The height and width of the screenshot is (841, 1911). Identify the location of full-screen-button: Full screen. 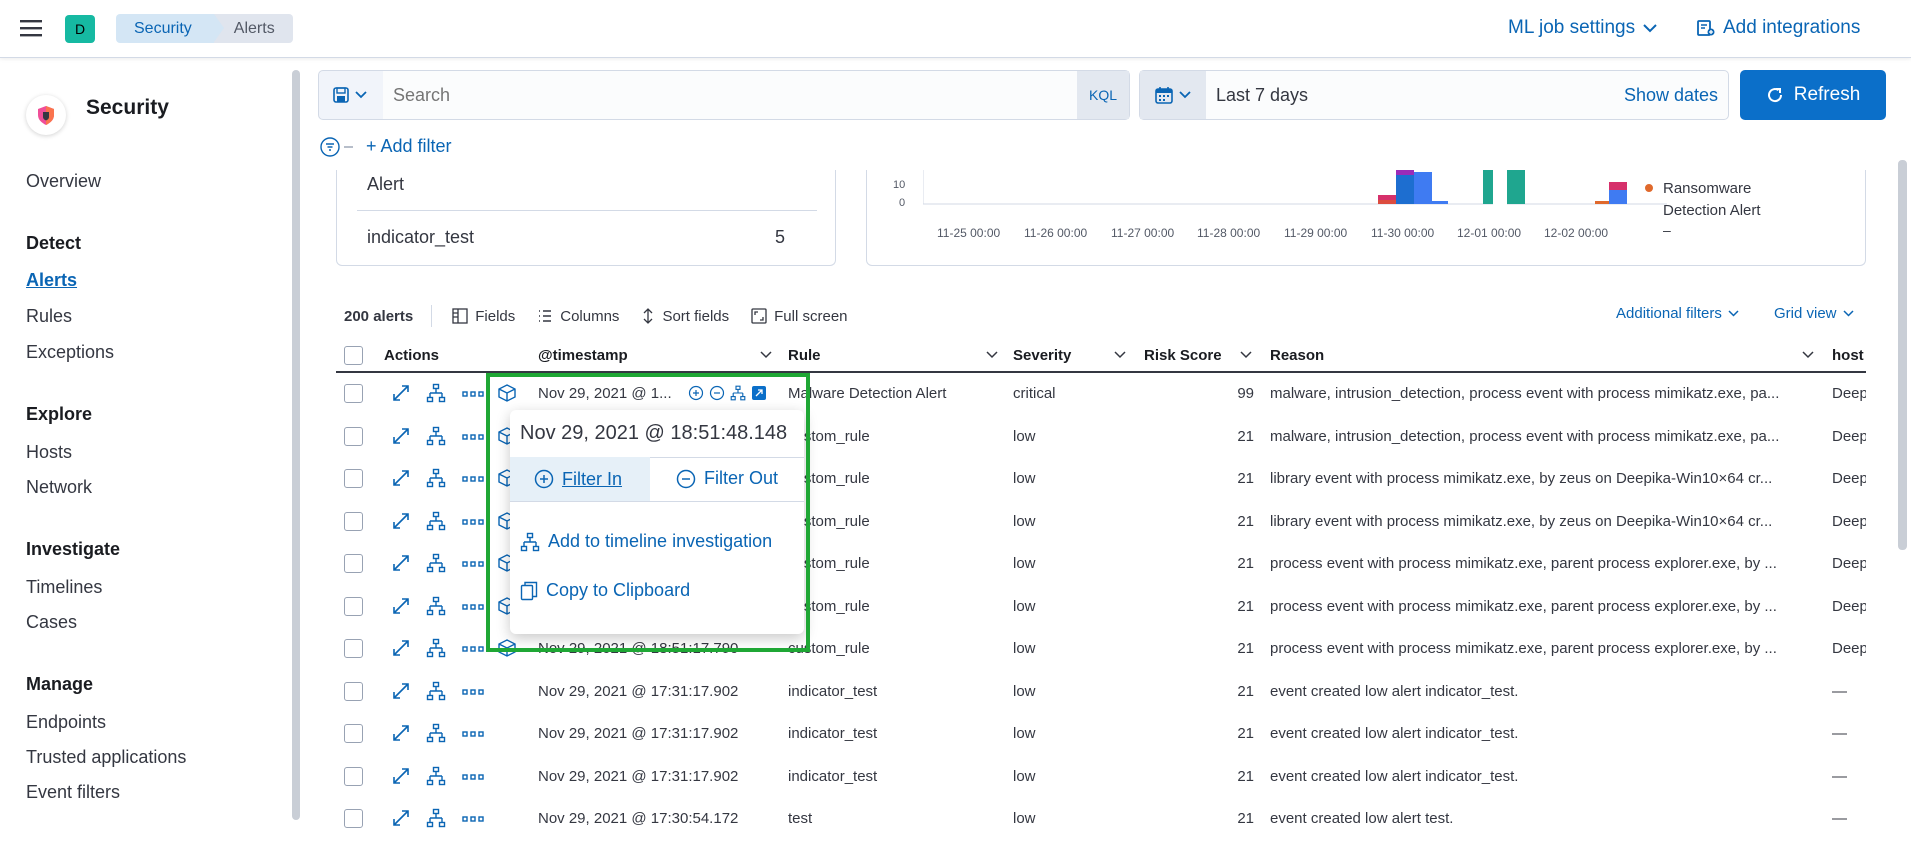
(799, 316).